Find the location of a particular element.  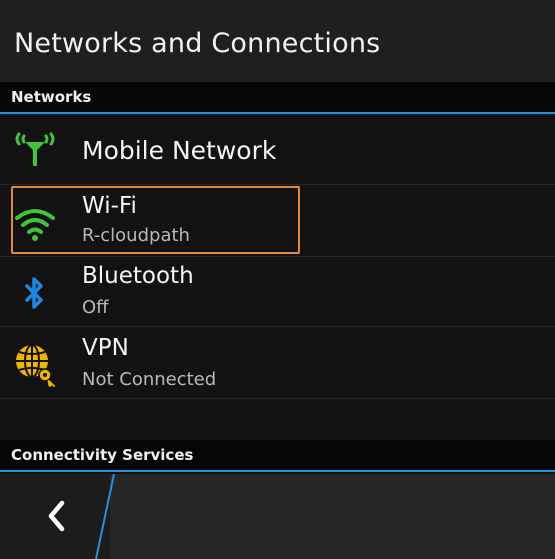

list-item-label: Mobile Network is located at coordinates (179, 150).